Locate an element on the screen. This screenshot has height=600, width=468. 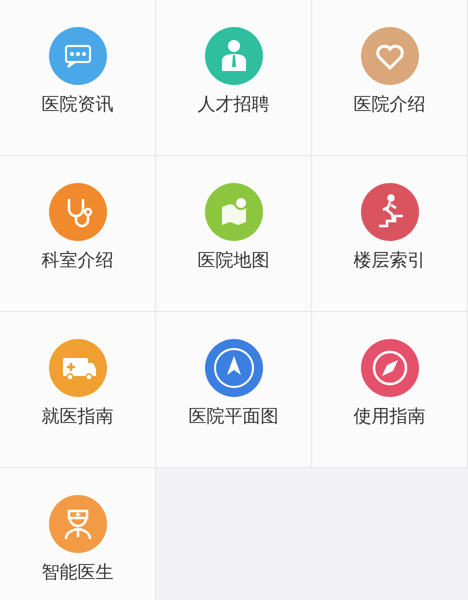
menu-label: 医院地图 is located at coordinates (234, 260).